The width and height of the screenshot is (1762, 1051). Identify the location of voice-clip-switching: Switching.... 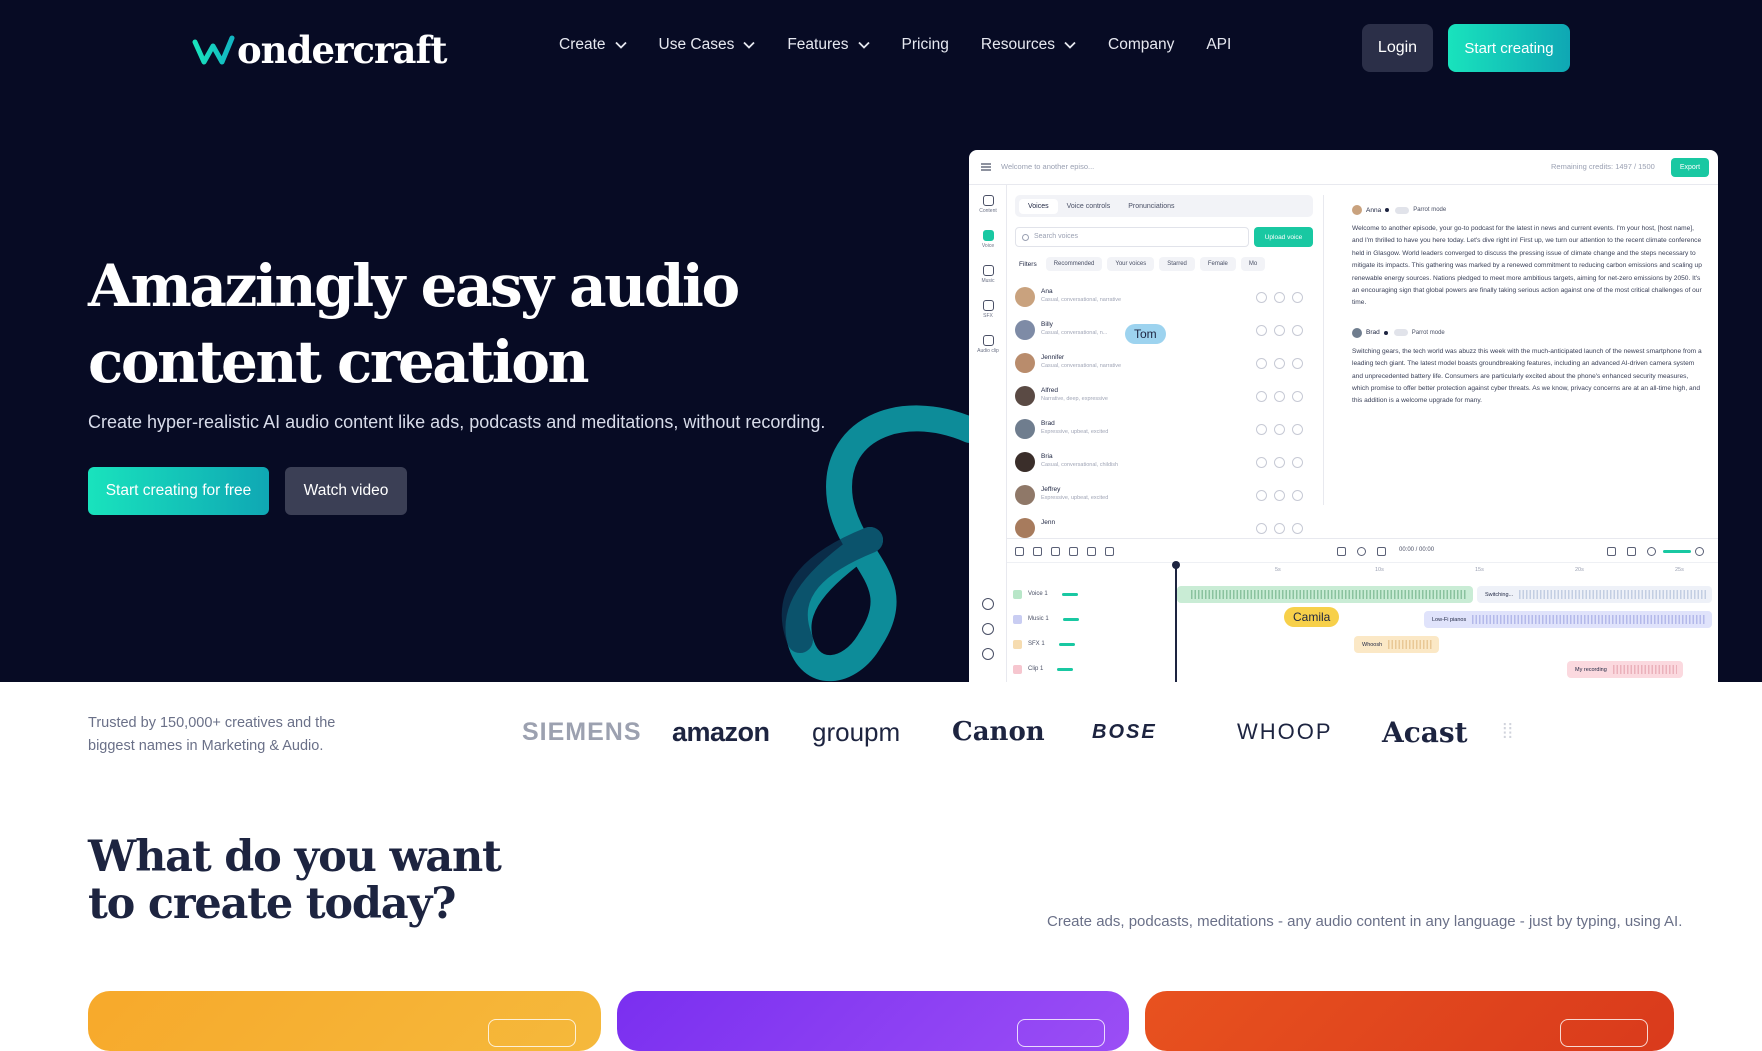
(1594, 594).